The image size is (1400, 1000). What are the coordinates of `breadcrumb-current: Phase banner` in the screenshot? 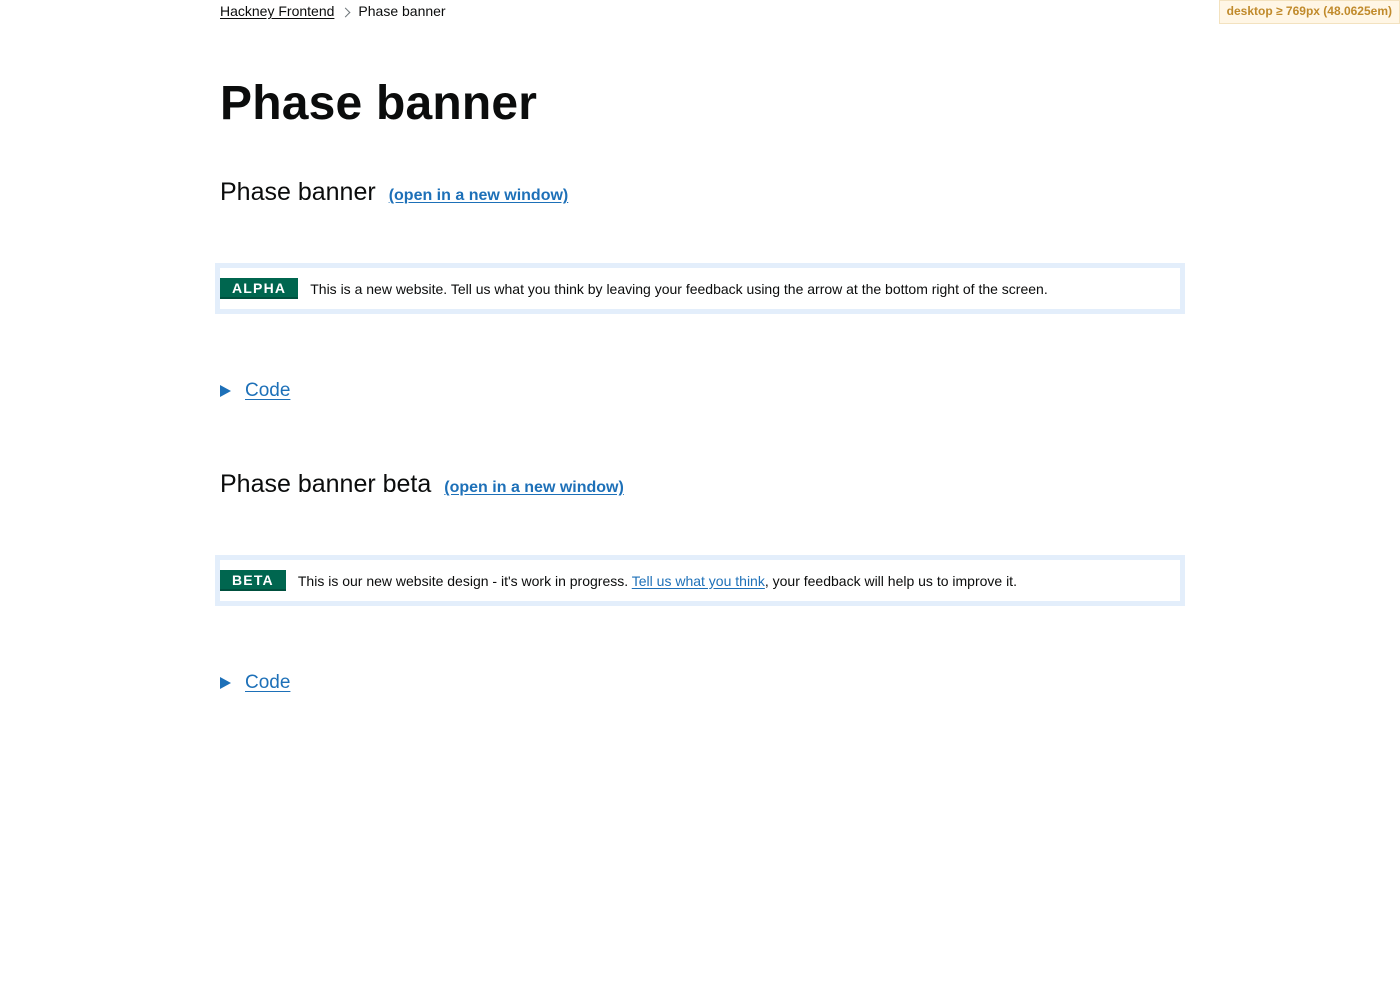 It's located at (402, 11).